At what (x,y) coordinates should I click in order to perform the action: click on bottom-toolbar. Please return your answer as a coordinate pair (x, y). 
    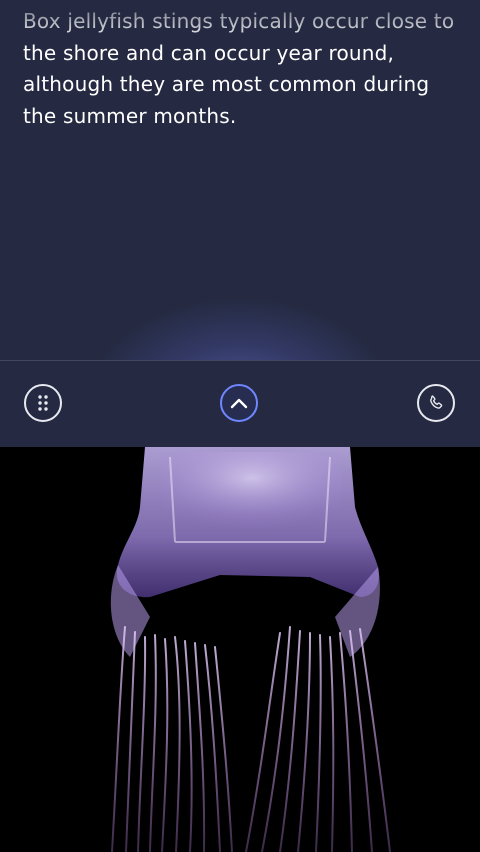
    Looking at the image, I should click on (240, 403).